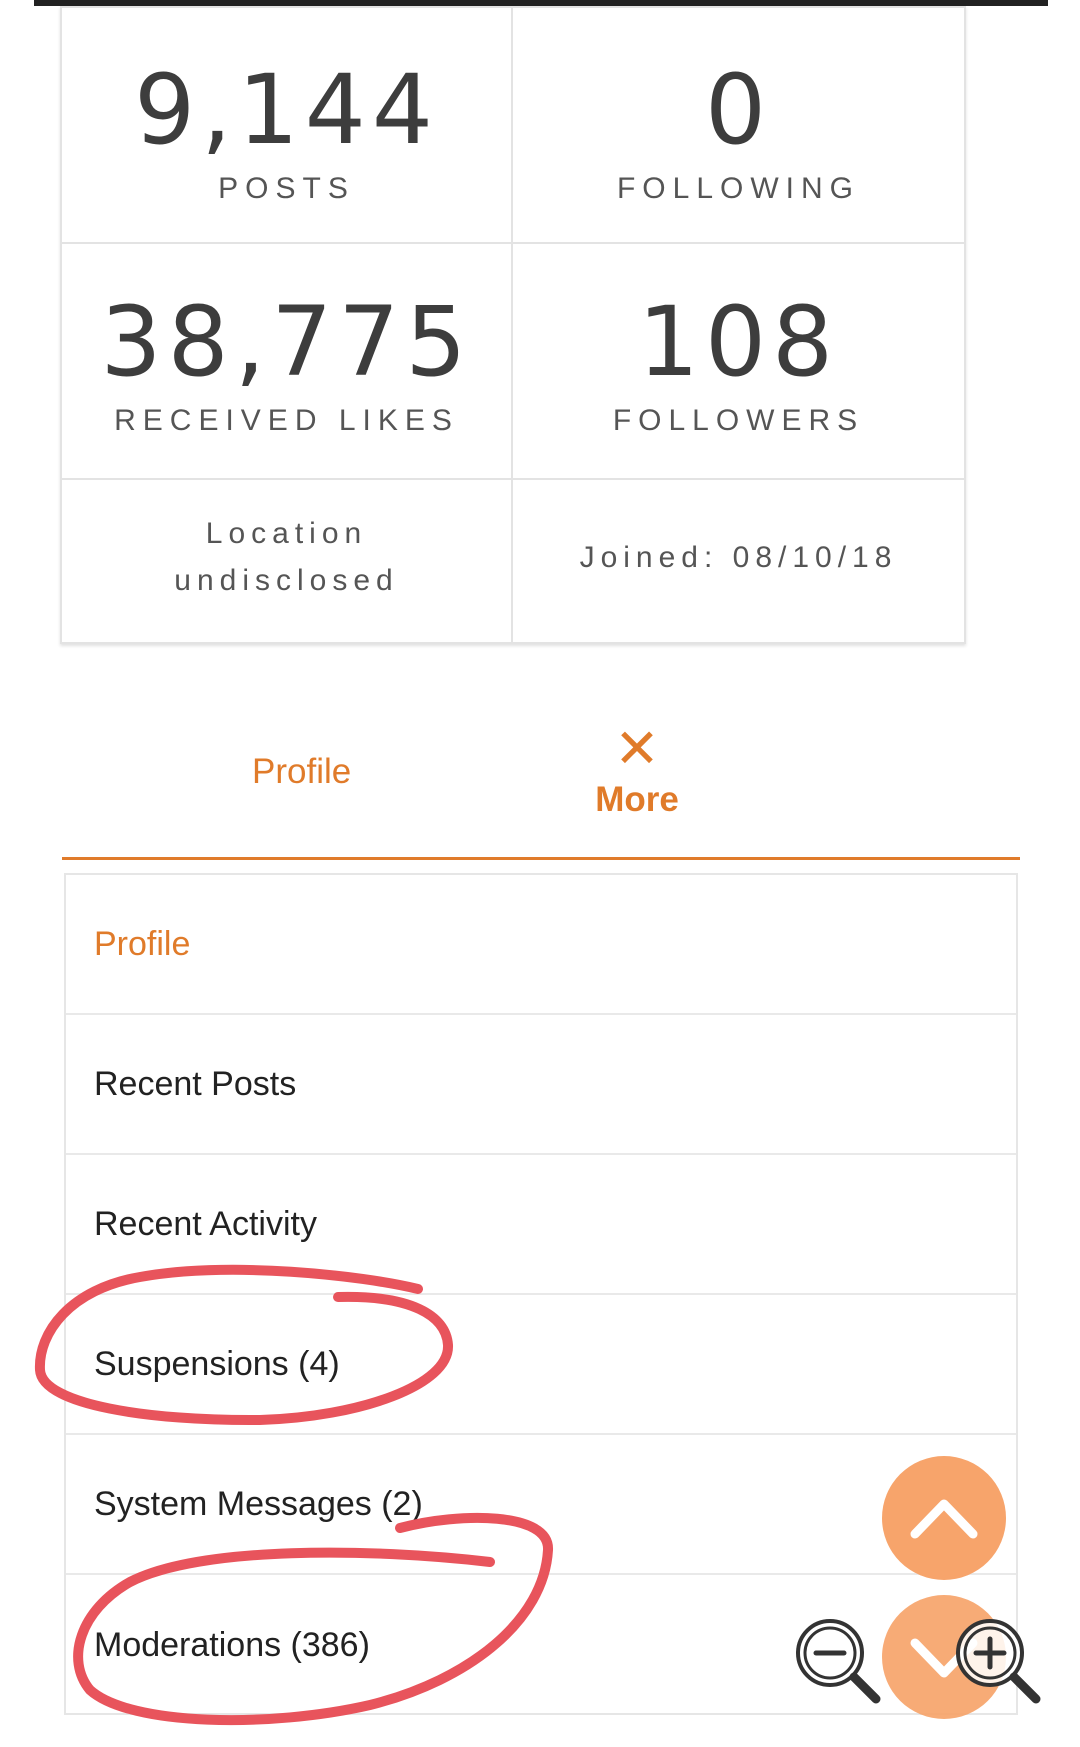  What do you see at coordinates (286, 110) in the screenshot?
I see `stat-posts-value: 9,144` at bounding box center [286, 110].